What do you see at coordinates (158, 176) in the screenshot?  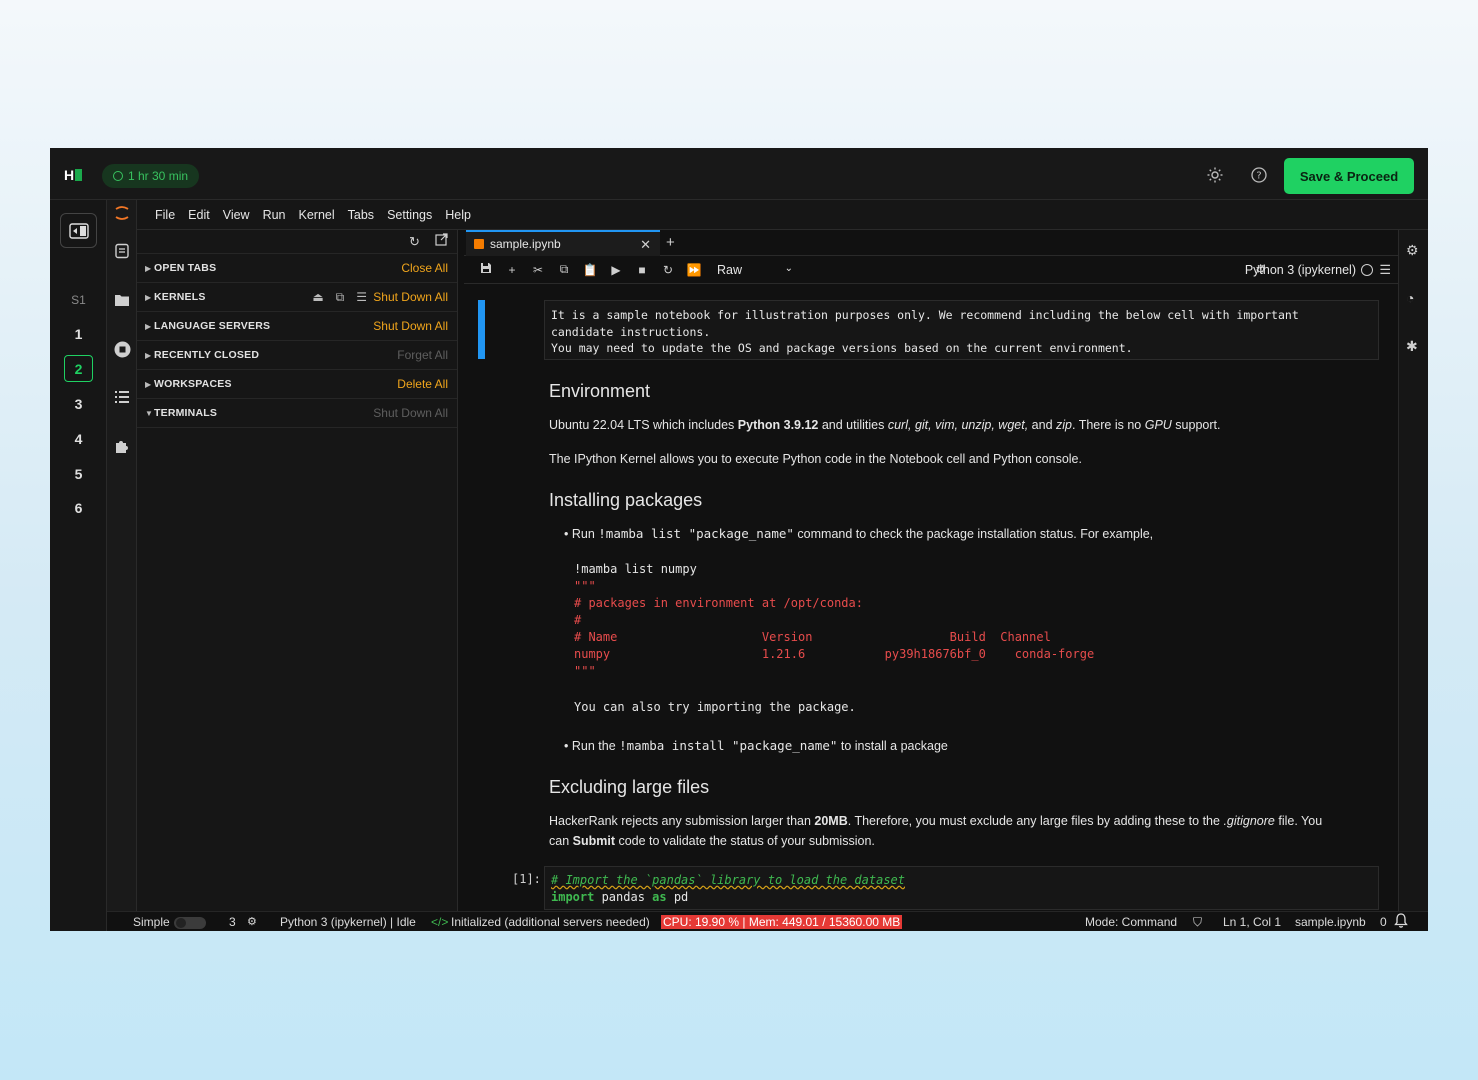 I see `timer-text: 1 hr 30 min` at bounding box center [158, 176].